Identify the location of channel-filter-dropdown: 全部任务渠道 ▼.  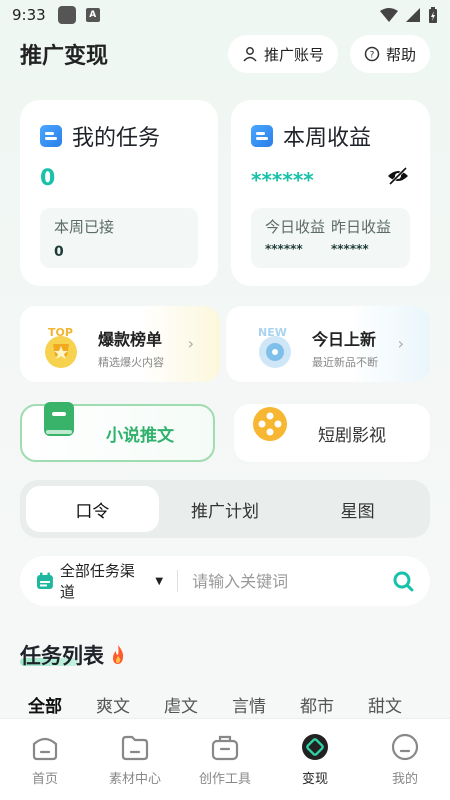
(99, 581).